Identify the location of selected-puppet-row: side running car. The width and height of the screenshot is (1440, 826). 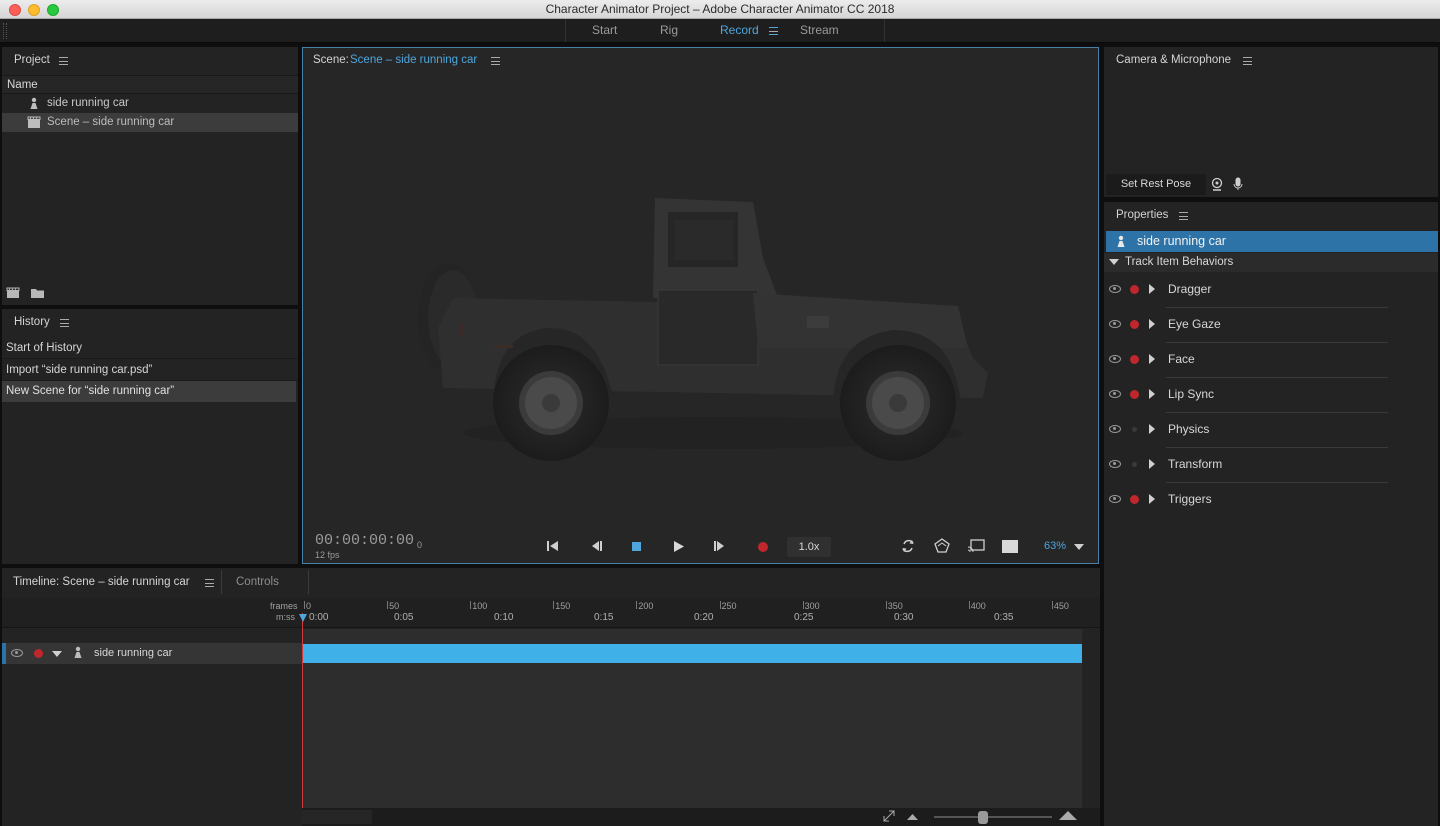
(1272, 241).